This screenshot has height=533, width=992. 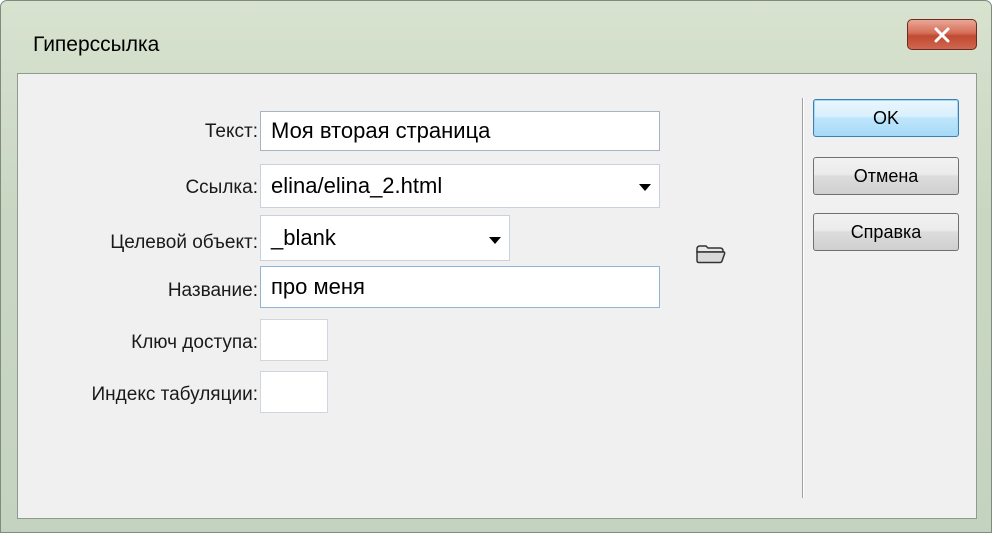 What do you see at coordinates (294, 340) in the screenshot?
I see `access-key-input` at bounding box center [294, 340].